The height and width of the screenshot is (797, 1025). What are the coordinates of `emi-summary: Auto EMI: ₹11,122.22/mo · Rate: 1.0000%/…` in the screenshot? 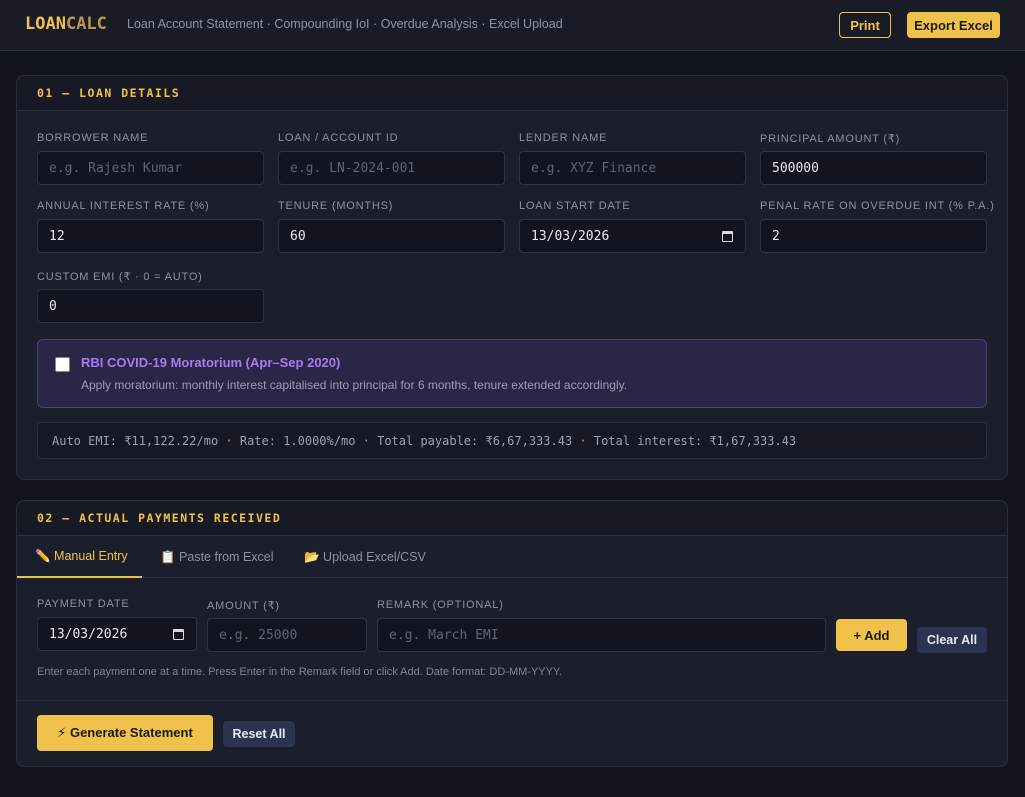 It's located at (512, 440).